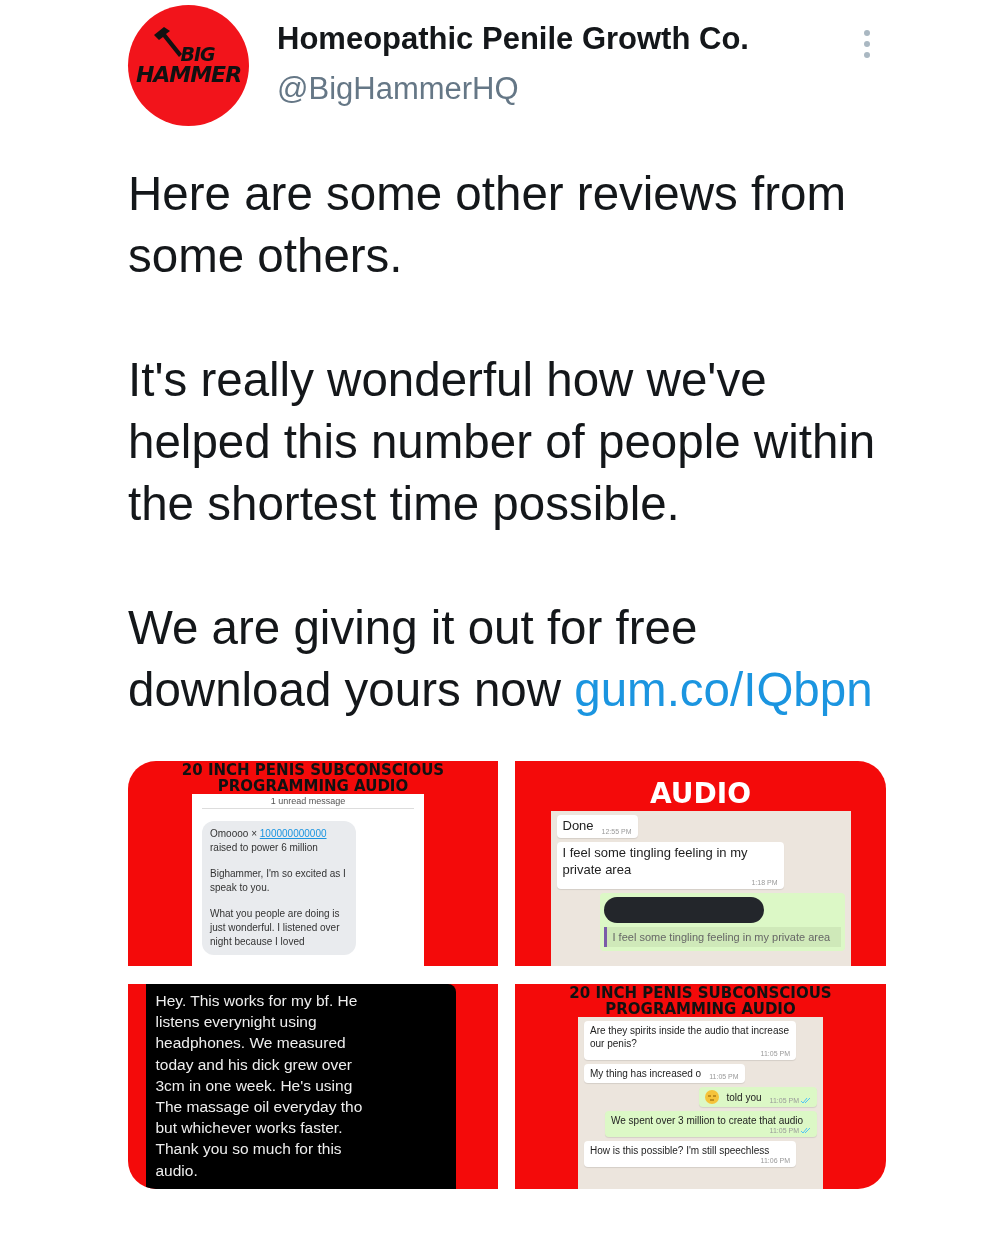 Image resolution: width=1005 pixels, height=1256 pixels. What do you see at coordinates (723, 689) in the screenshot?
I see `tweet-link: gum.co/IQbpn` at bounding box center [723, 689].